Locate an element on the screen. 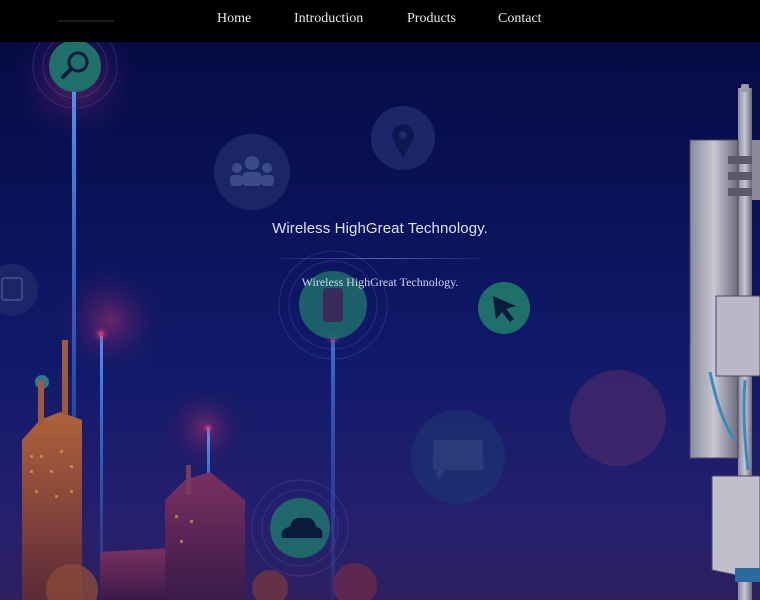 This screenshot has height=600, width=760. top-navigation: Home Introduction Products Contact is located at coordinates (380, 21).